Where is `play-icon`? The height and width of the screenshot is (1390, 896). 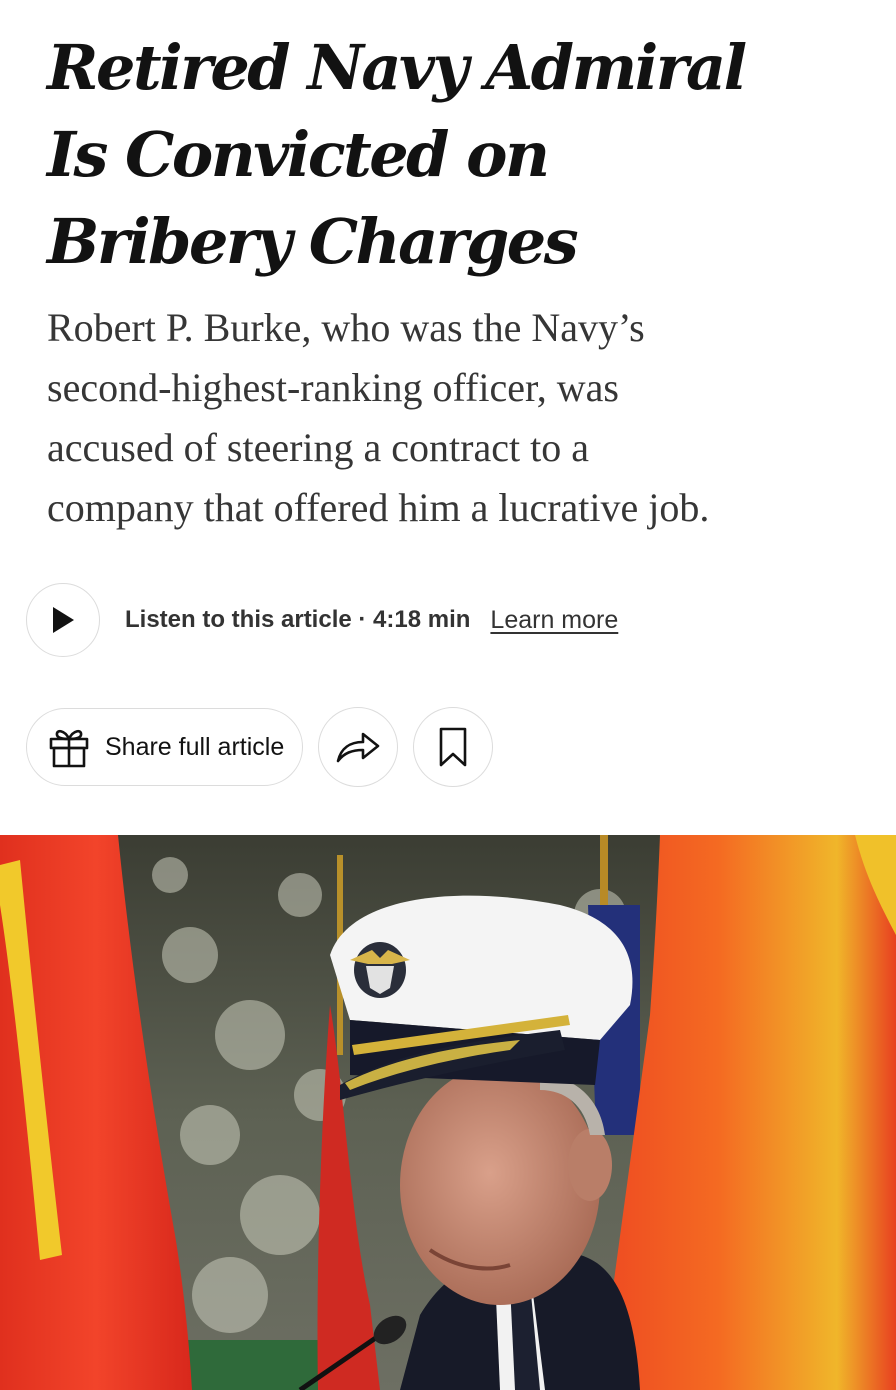
play-icon is located at coordinates (63, 620).